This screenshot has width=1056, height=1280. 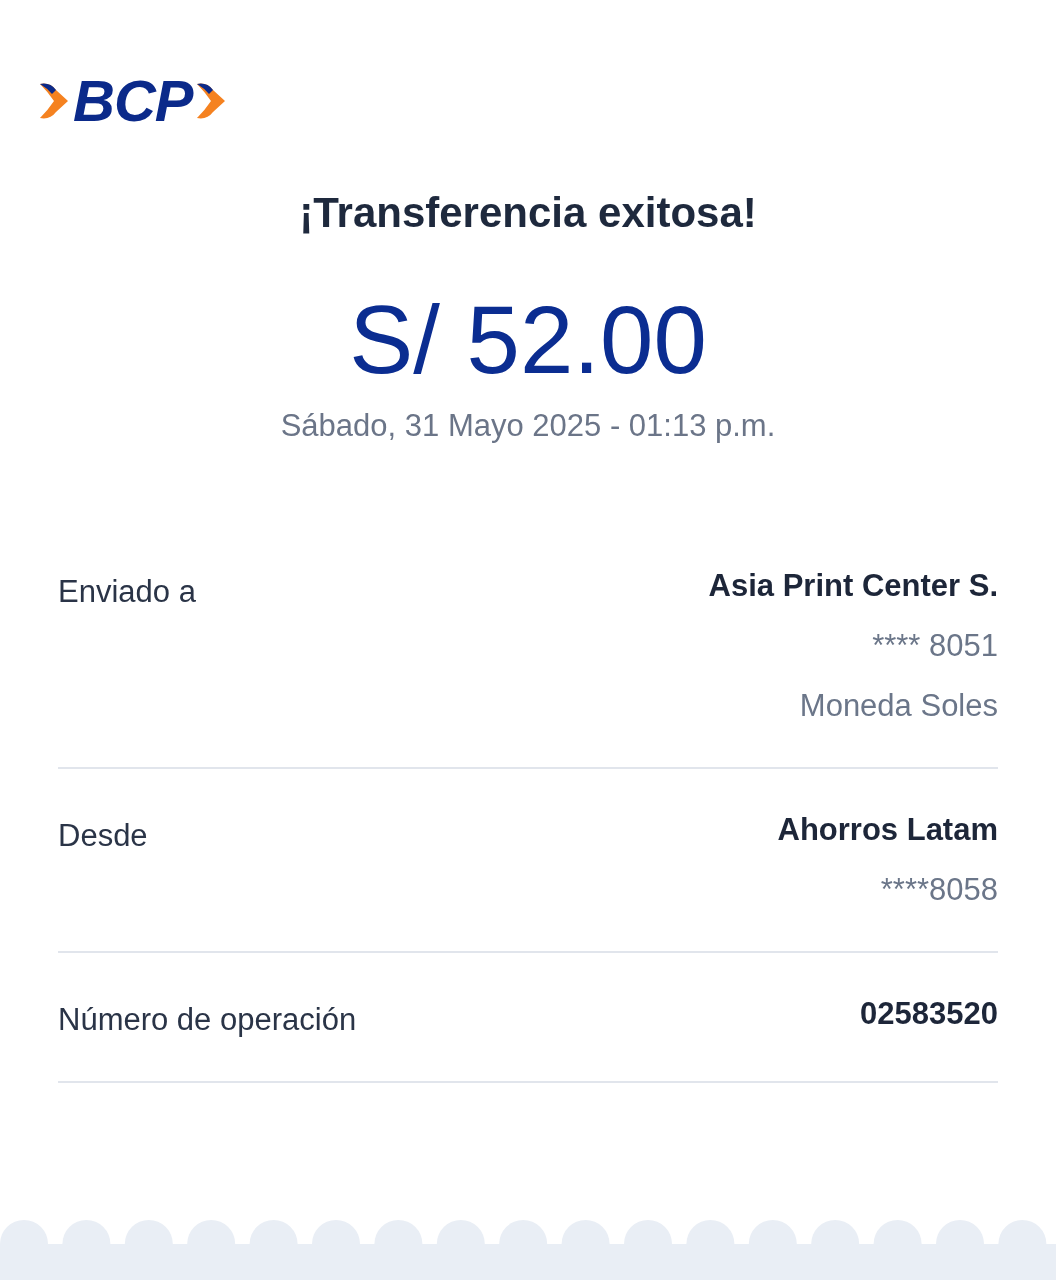 I want to click on detail-value: Asia Print Center S., so click(x=853, y=586).